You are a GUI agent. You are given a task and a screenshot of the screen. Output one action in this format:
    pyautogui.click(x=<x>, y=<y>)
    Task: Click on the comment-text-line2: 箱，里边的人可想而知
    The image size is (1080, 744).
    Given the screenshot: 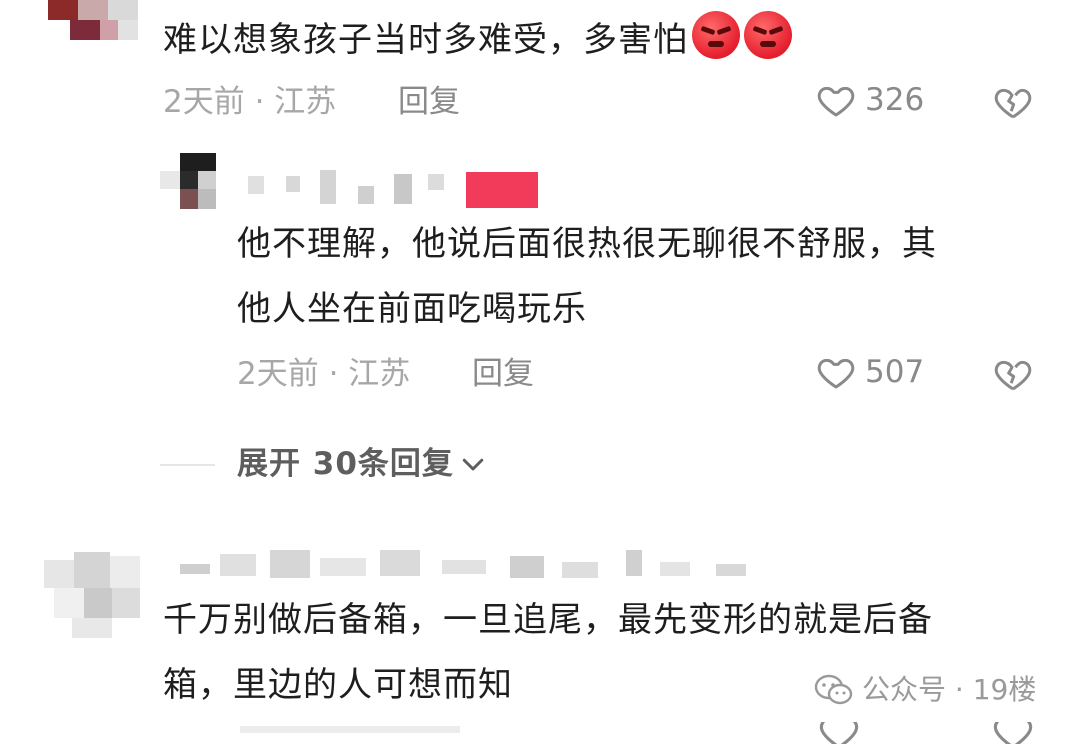 What is the action you would take?
    pyautogui.click(x=338, y=685)
    